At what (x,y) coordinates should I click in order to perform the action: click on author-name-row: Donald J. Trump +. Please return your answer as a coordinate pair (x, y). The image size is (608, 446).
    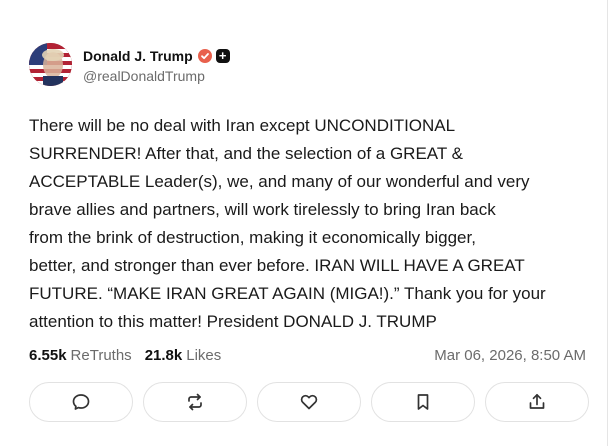
    Looking at the image, I should click on (156, 56).